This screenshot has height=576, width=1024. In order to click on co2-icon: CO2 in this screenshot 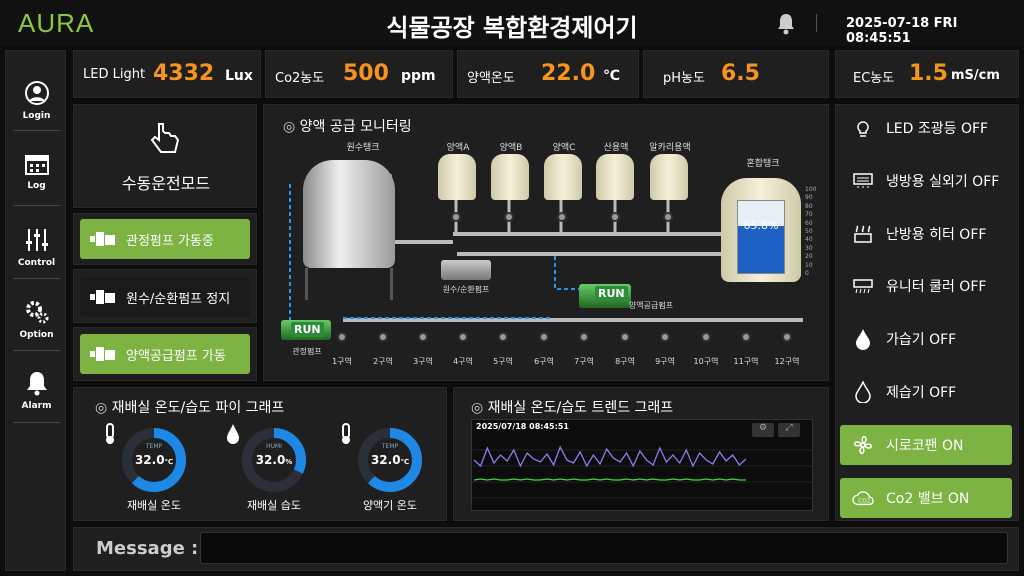, I will do `click(863, 498)`.